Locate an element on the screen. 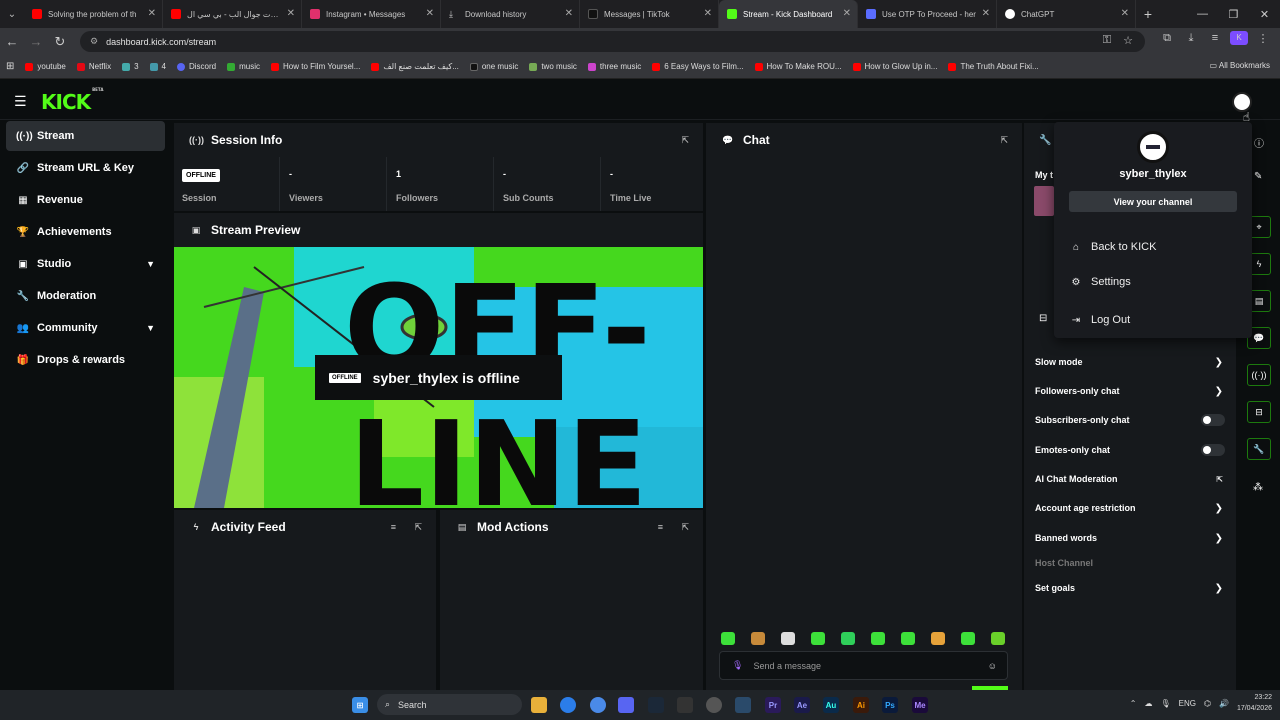  extensions-icon: ⧉ is located at coordinates (1167, 38).